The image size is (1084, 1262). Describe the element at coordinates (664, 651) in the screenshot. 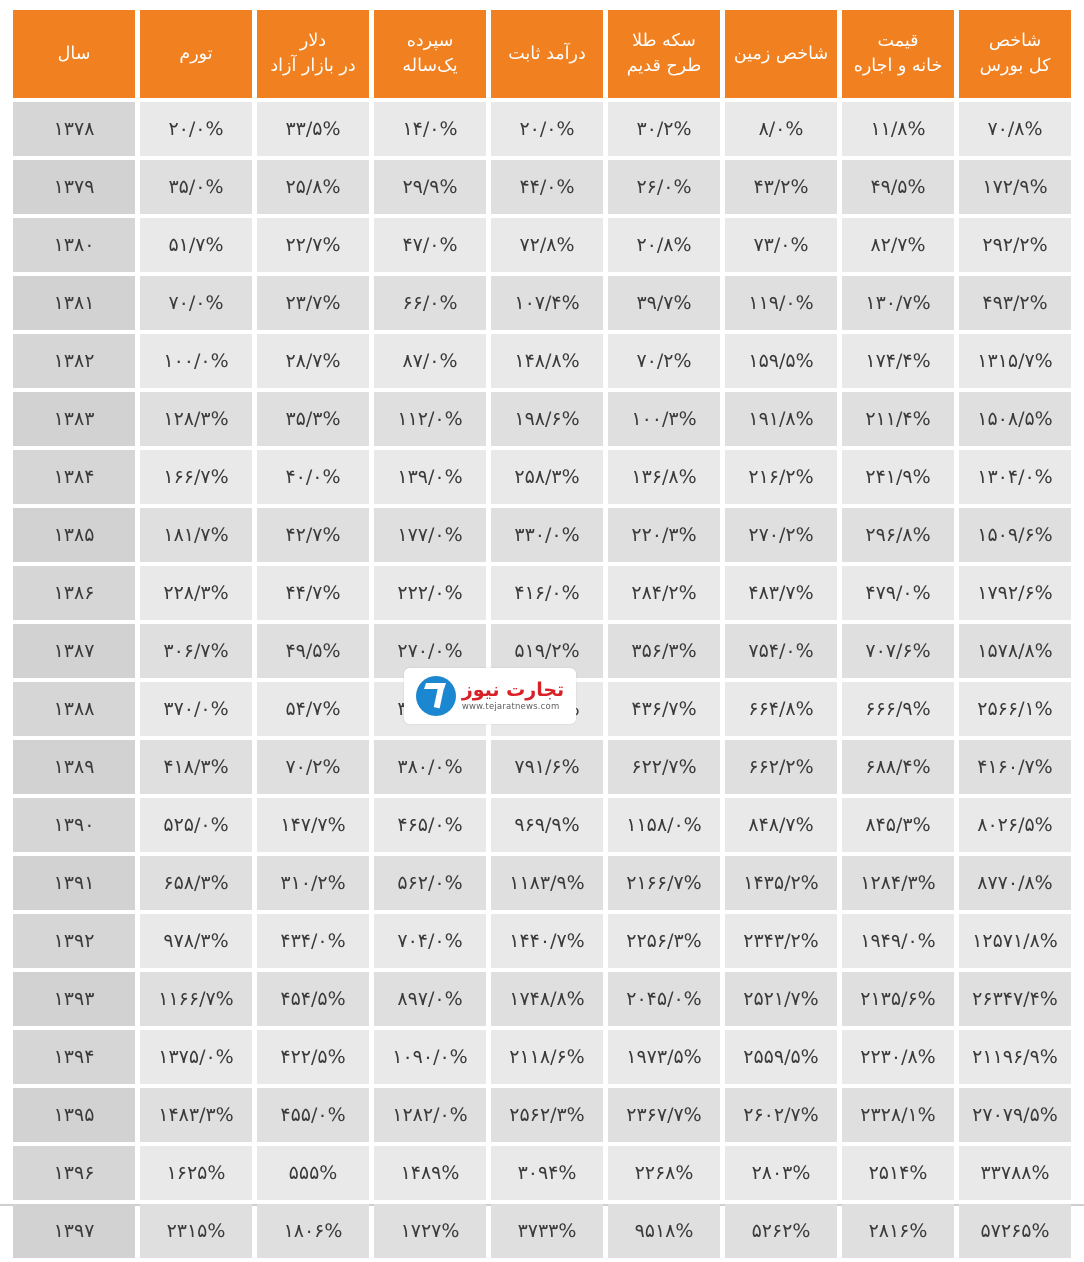

I see `cell-coin: ۳۵۶/۳%` at that location.